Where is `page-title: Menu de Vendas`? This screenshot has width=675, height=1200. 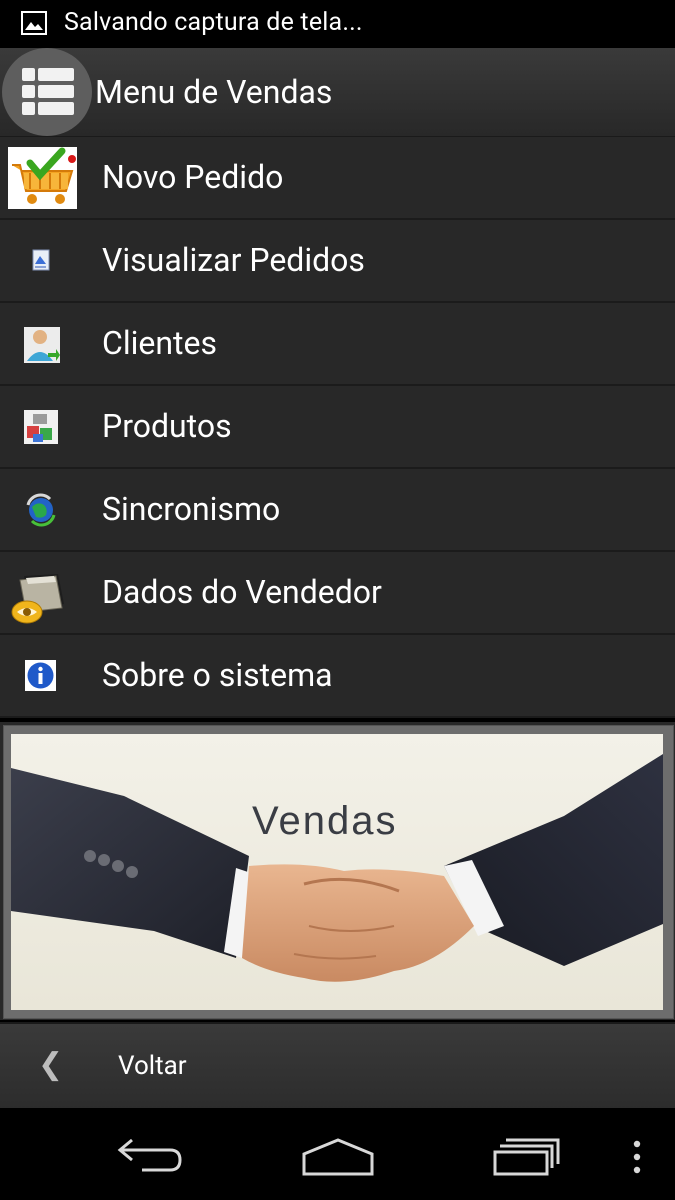
page-title: Menu de Vendas is located at coordinates (214, 92).